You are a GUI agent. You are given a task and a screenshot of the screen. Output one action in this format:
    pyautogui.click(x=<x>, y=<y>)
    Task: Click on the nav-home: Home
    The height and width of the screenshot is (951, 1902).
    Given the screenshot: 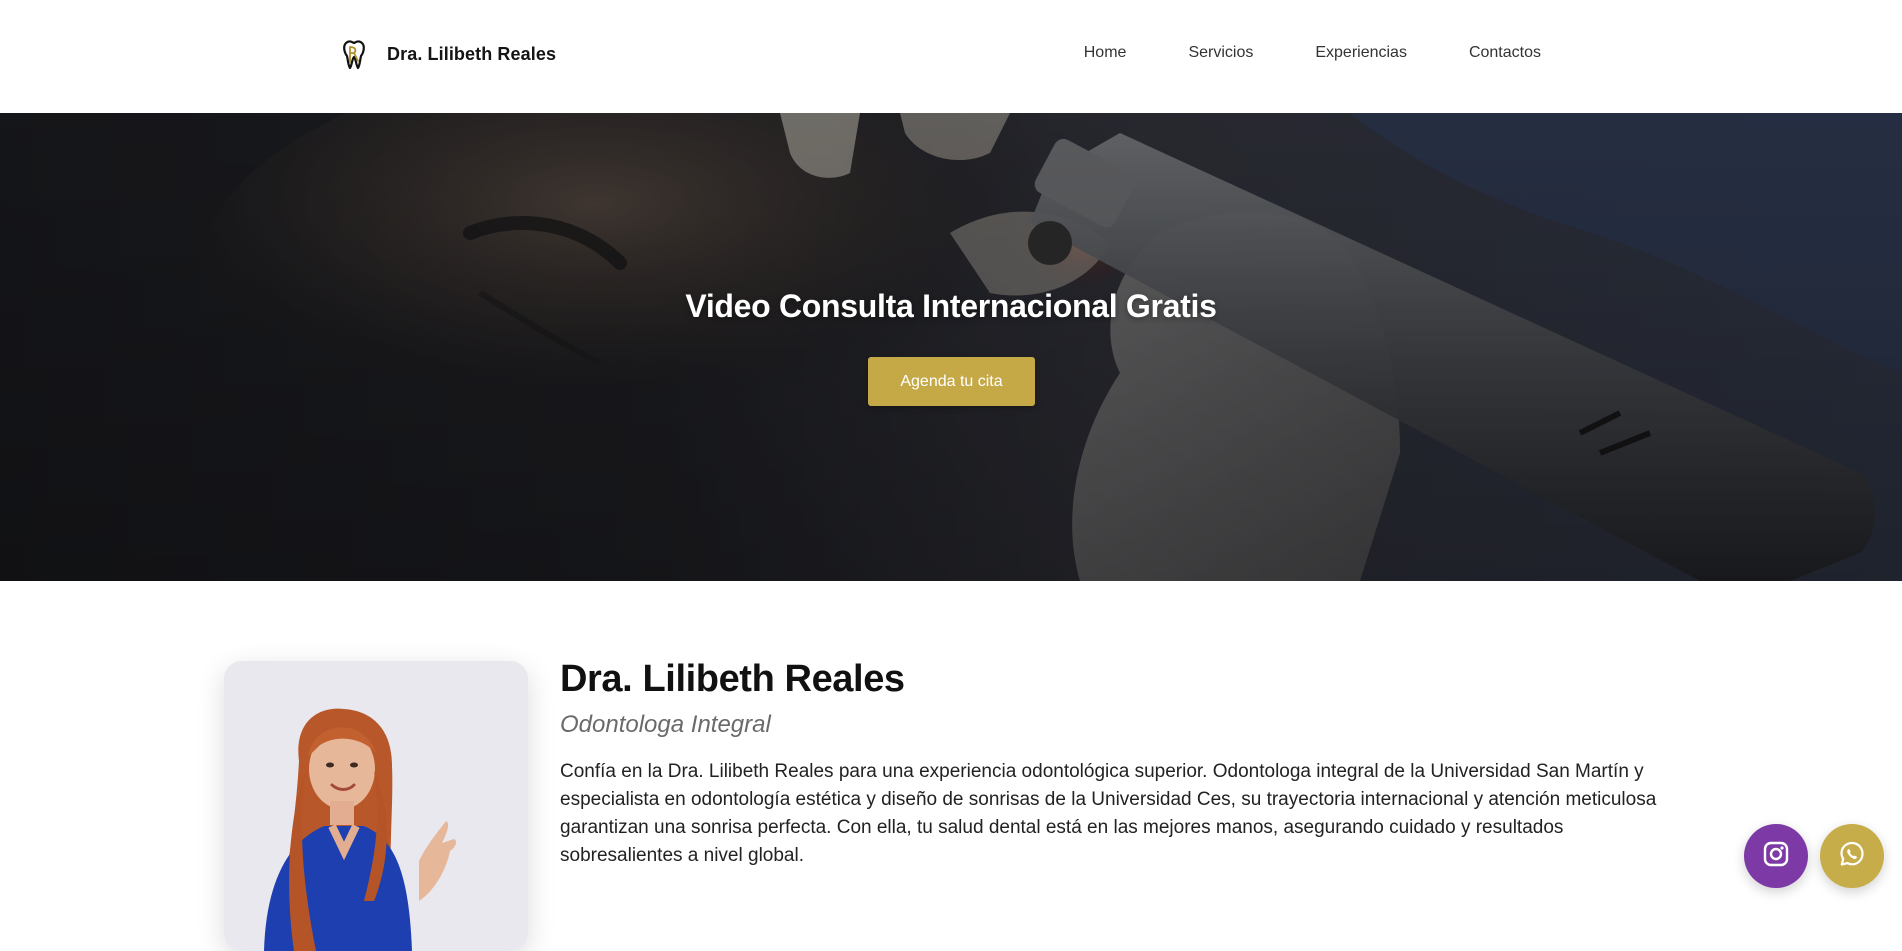 What is the action you would take?
    pyautogui.click(x=1105, y=53)
    